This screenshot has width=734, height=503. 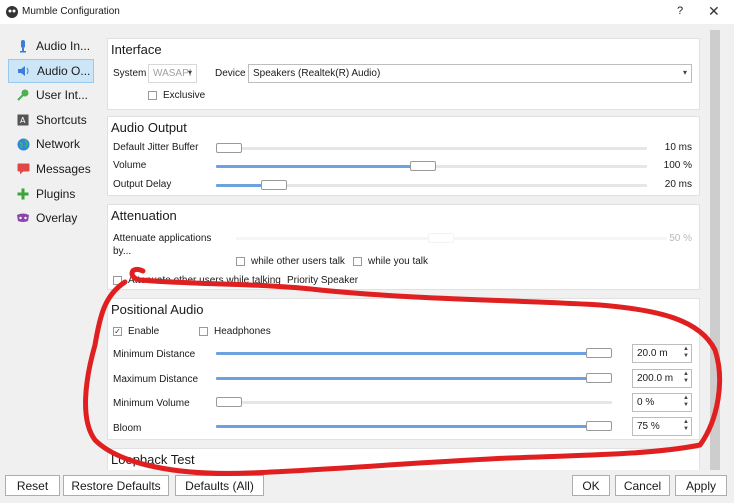 What do you see at coordinates (390, 261) in the screenshot?
I see `while-you-talk-checkbox: while you talk` at bounding box center [390, 261].